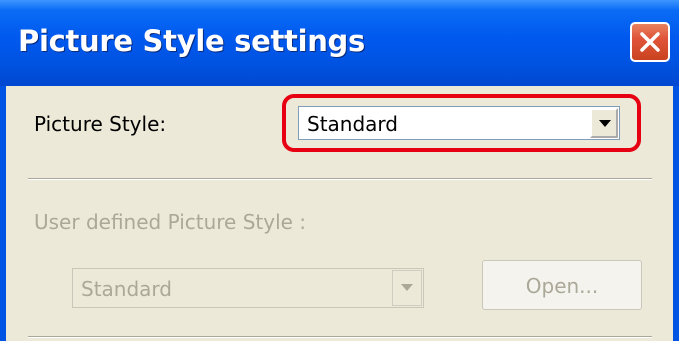 This screenshot has width=679, height=341. What do you see at coordinates (100, 124) in the screenshot?
I see `picture-style-label: Picture Style:` at bounding box center [100, 124].